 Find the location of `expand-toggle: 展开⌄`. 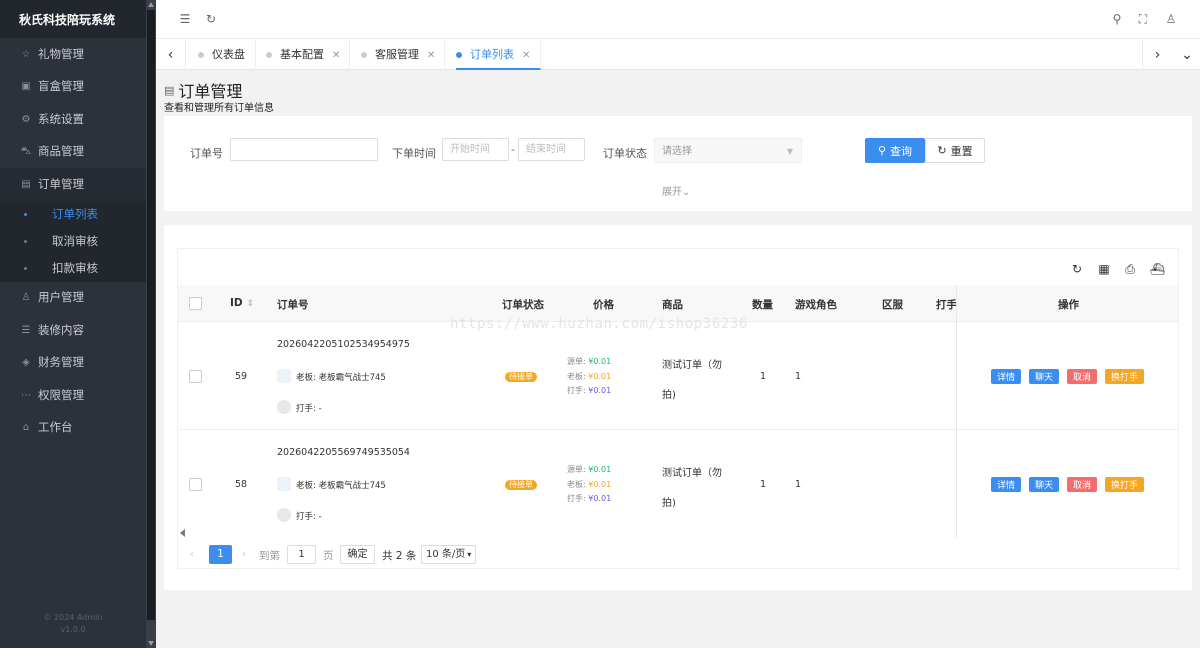

expand-toggle: 展开⌄ is located at coordinates (676, 190).